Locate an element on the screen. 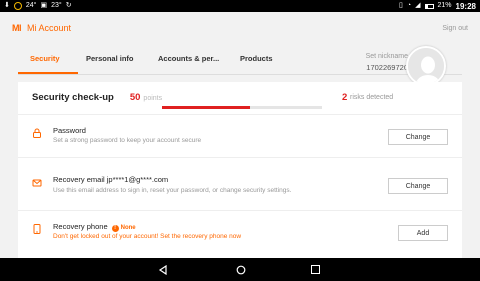 The image size is (480, 281). avatar is located at coordinates (426, 66).